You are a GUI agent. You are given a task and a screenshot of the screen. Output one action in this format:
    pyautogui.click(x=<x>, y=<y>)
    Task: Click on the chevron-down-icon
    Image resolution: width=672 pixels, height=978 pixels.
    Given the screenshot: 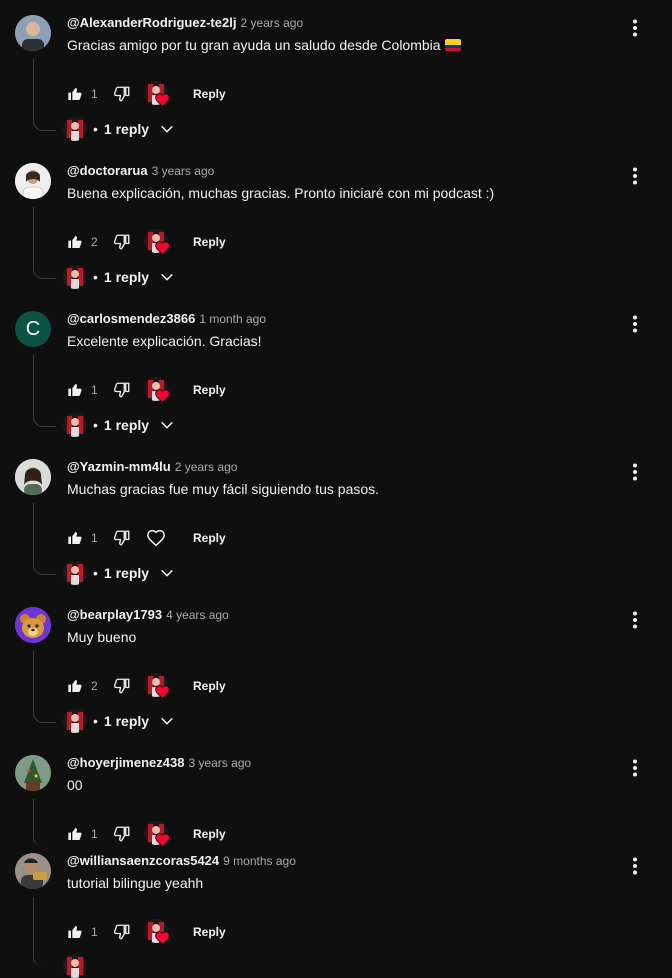 What is the action you would take?
    pyautogui.click(x=167, y=721)
    